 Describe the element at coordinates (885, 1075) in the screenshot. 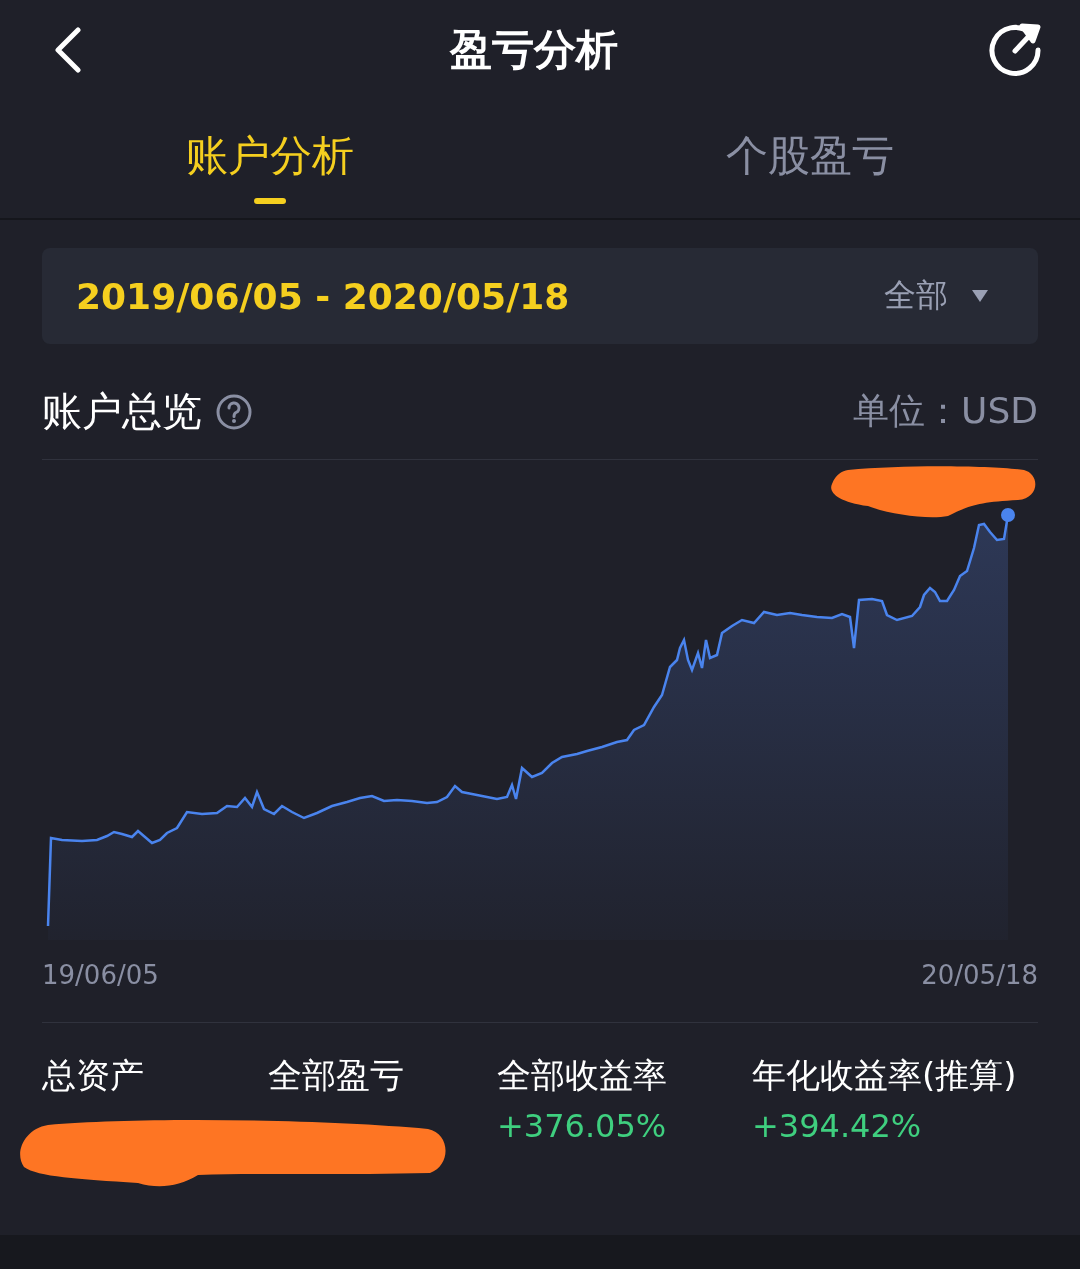

I see `stat-label: 年化收益率(推算)` at that location.